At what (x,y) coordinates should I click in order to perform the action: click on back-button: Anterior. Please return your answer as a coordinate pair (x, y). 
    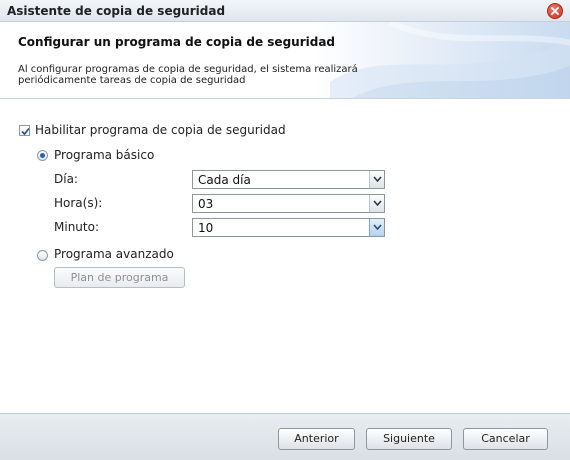
    Looking at the image, I should click on (316, 439).